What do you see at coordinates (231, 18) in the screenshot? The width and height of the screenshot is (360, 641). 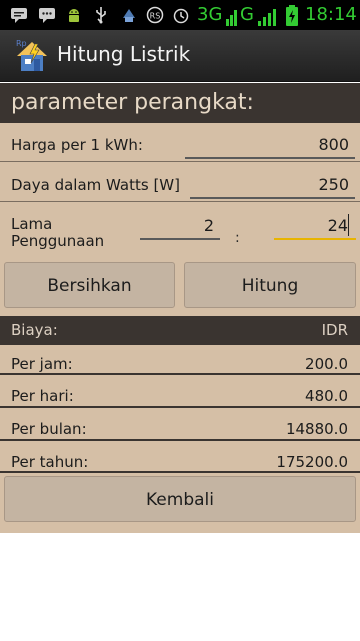 I see `signal-strength-icon` at bounding box center [231, 18].